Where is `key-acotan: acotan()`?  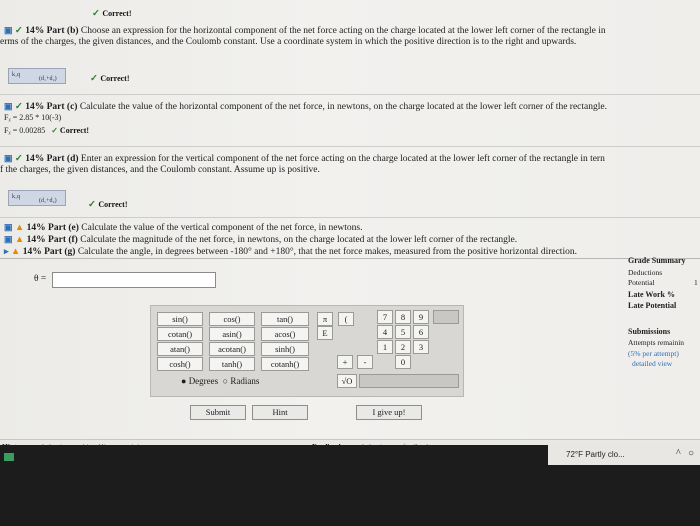 key-acotan: acotan() is located at coordinates (232, 349).